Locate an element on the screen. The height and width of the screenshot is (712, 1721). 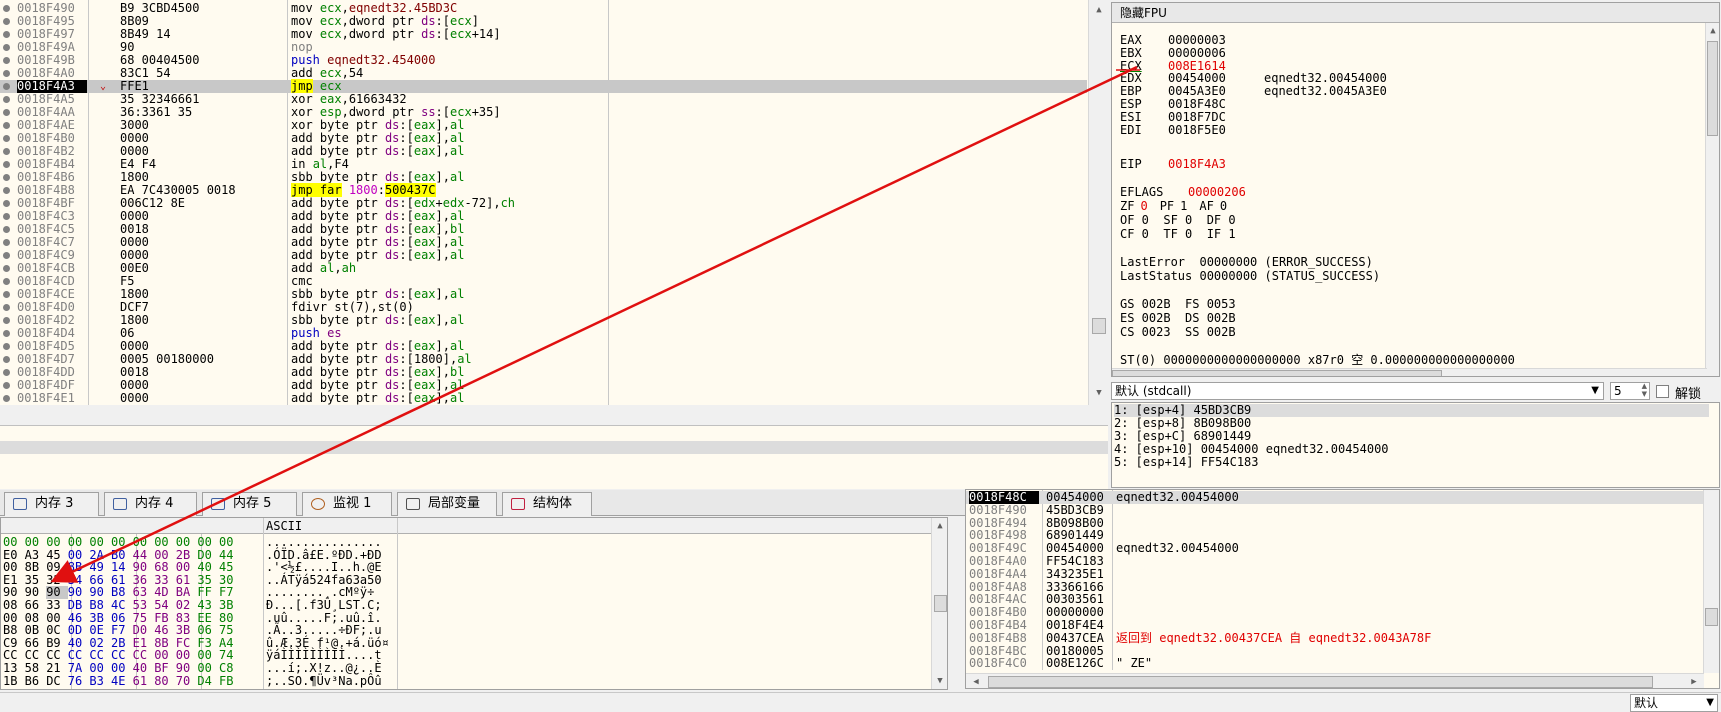
disasm-row: 0018F4D0 DCF7 fdivr st(7),st(0) is located at coordinates (543, 307).